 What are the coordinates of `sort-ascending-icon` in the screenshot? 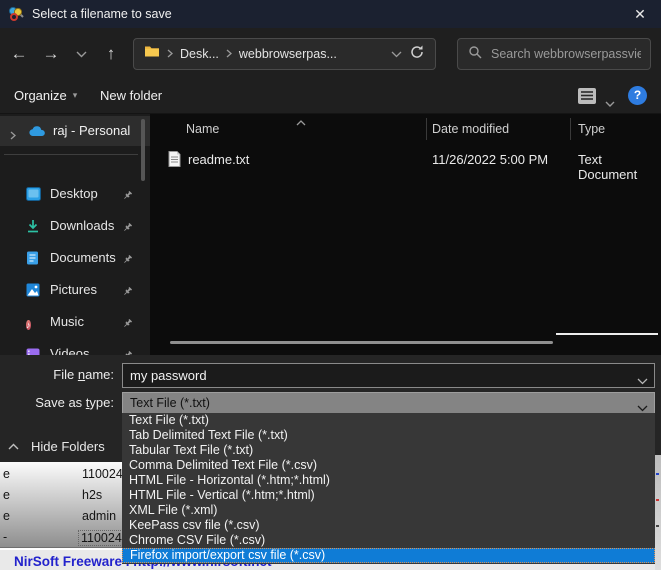 It's located at (301, 122).